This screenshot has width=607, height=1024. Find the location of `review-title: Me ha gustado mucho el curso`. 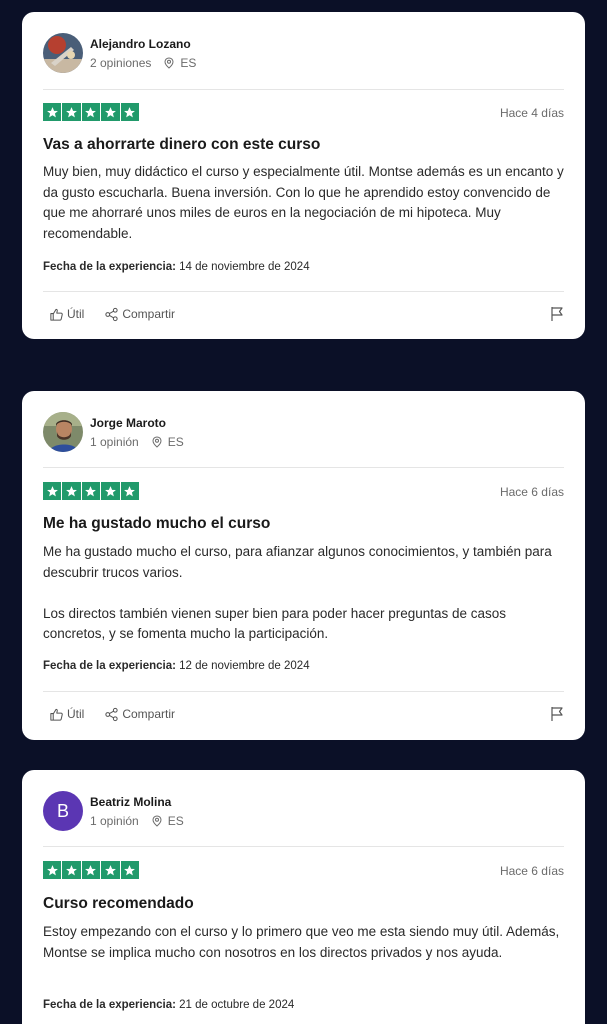

review-title: Me ha gustado mucho el curso is located at coordinates (156, 524).